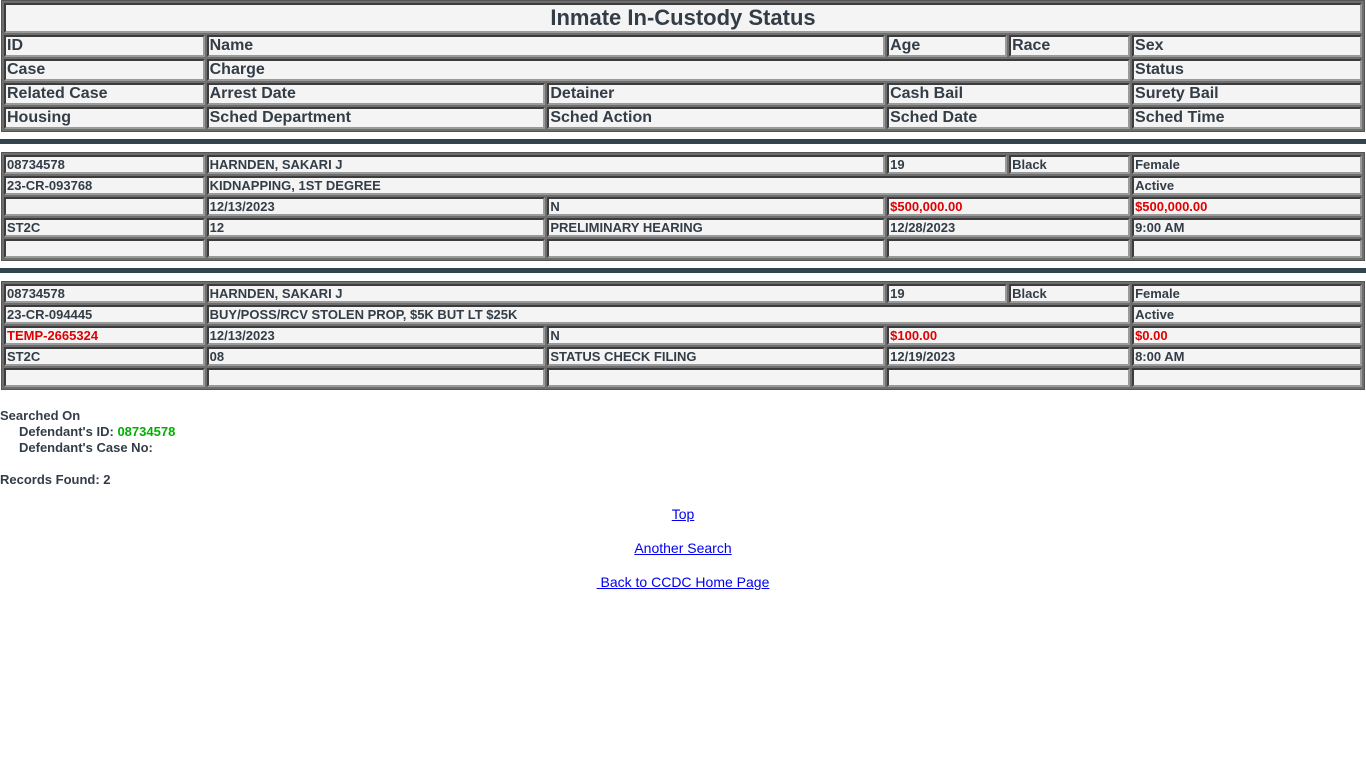 The width and height of the screenshot is (1366, 768). Describe the element at coordinates (1247, 227) in the screenshot. I see `cell-sched-time: 9:00 AM` at that location.